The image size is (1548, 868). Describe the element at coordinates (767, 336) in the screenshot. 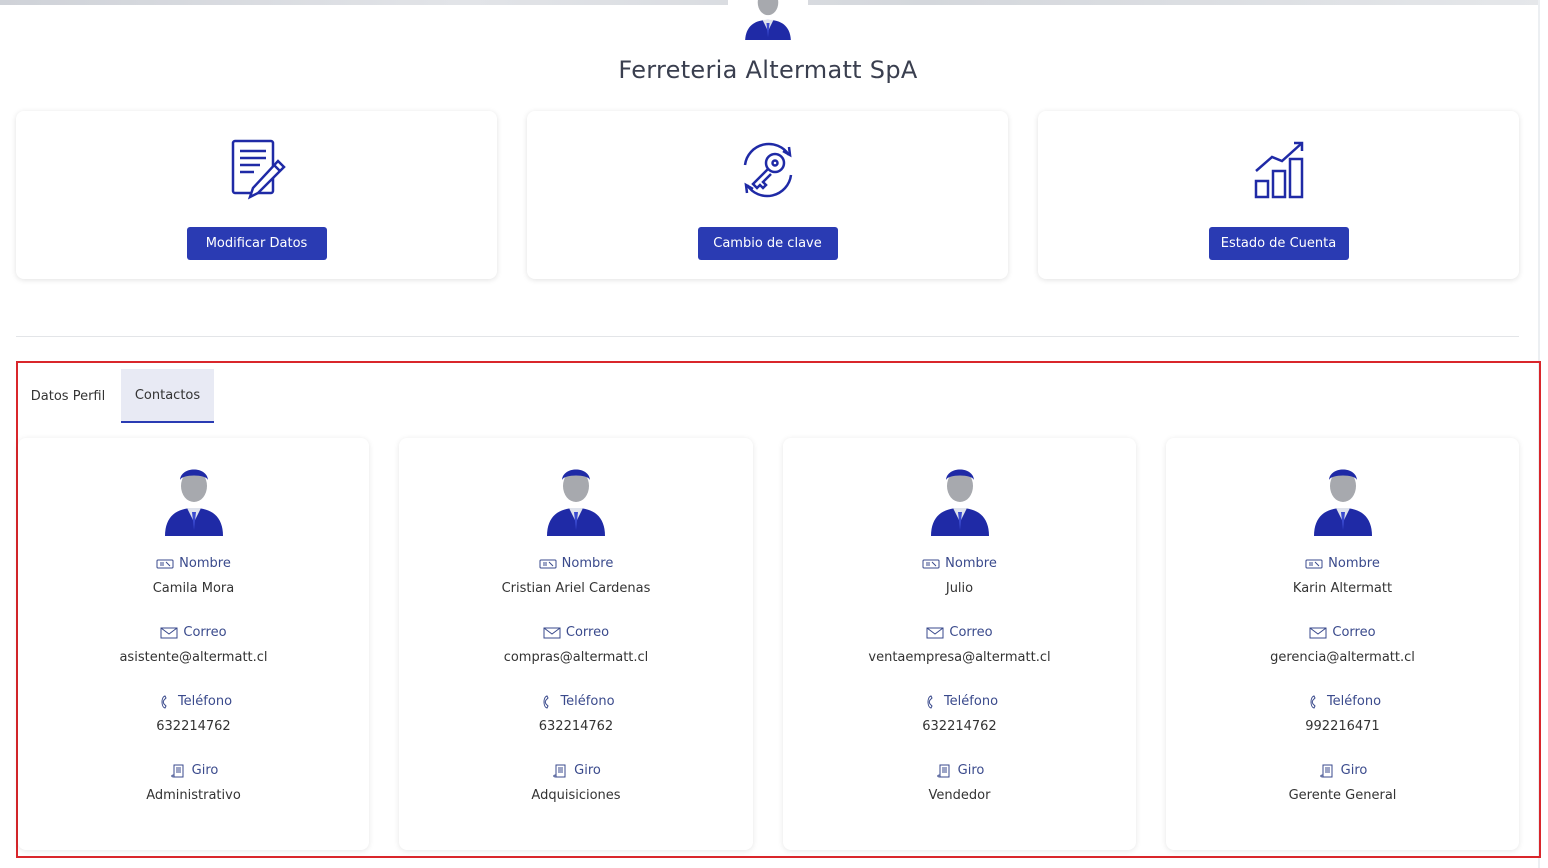

I see `section-divider` at that location.